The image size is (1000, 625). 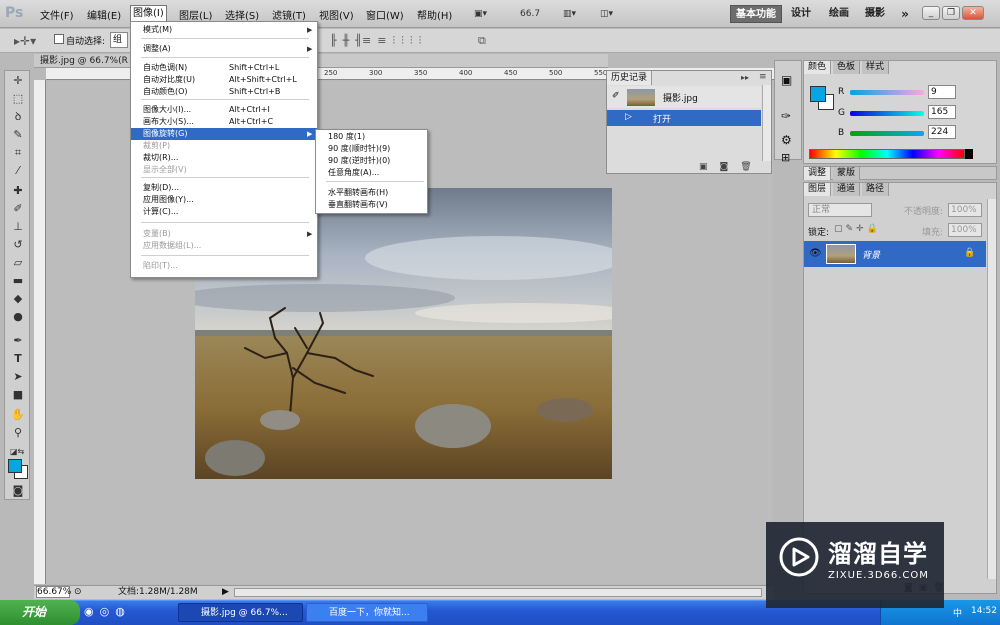 What do you see at coordinates (18, 415) in the screenshot?
I see `hand-tool-icon: ✋` at bounding box center [18, 415].